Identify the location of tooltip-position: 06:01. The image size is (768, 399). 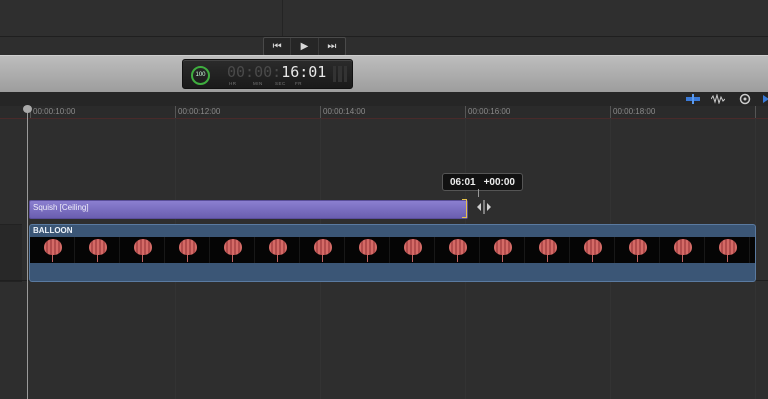
(463, 182).